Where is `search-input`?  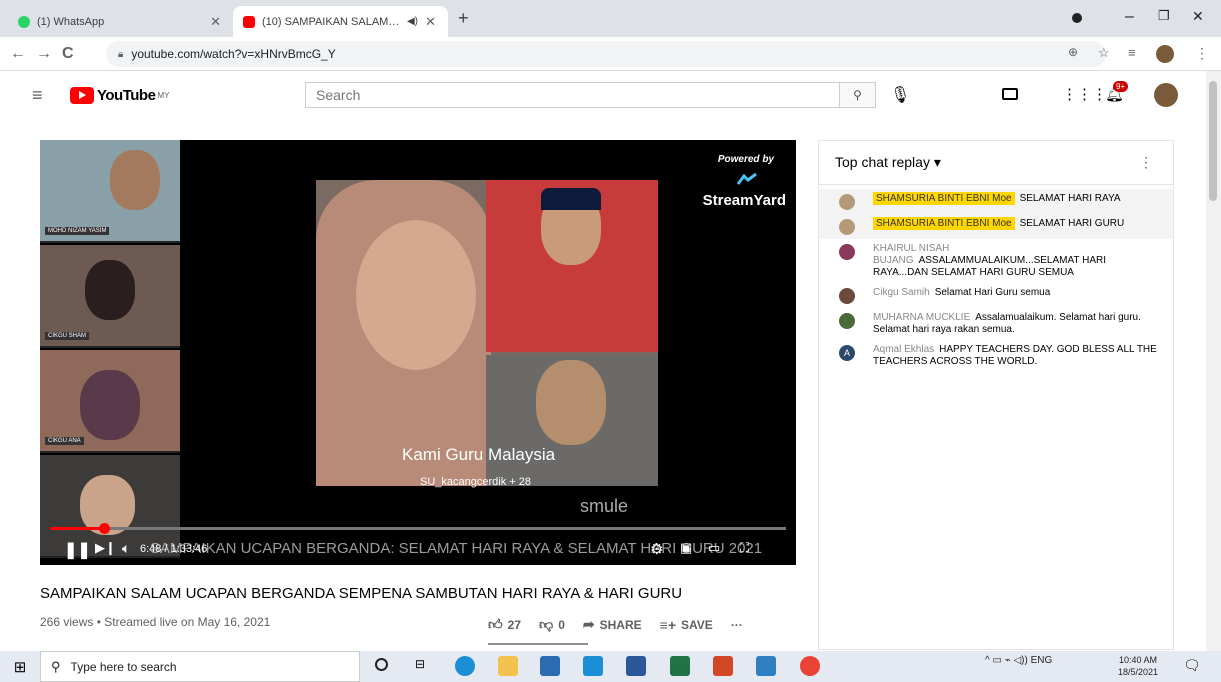
search-input is located at coordinates (572, 95).